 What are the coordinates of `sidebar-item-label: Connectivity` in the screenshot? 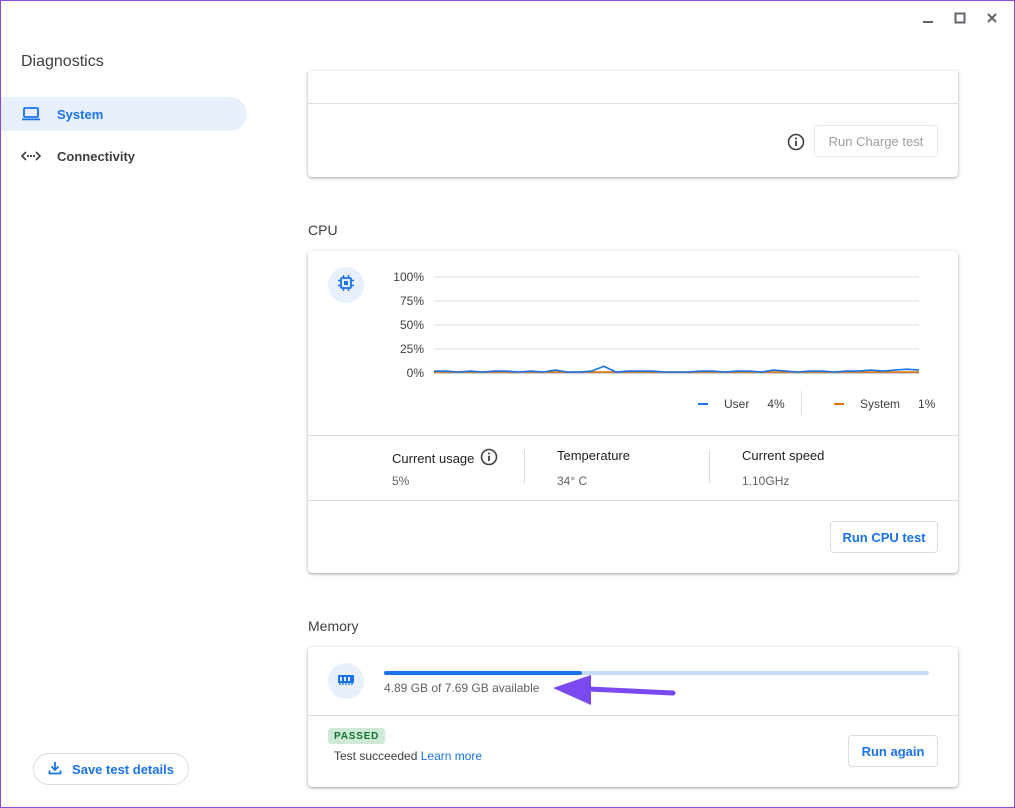 It's located at (96, 156).